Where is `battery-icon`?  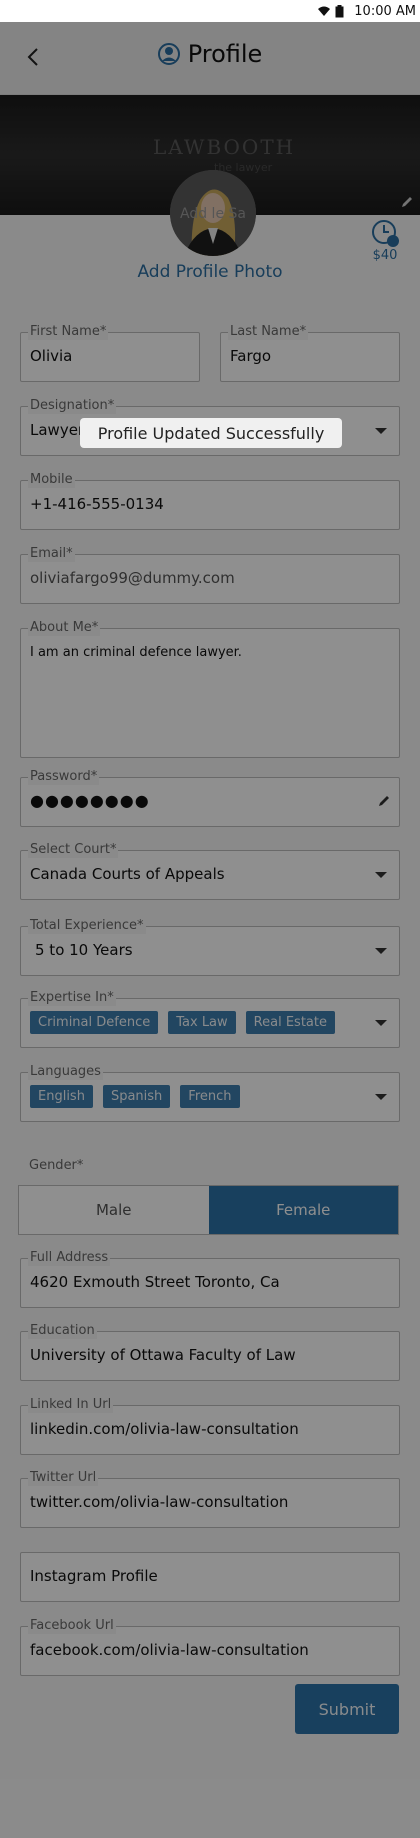
battery-icon is located at coordinates (339, 10).